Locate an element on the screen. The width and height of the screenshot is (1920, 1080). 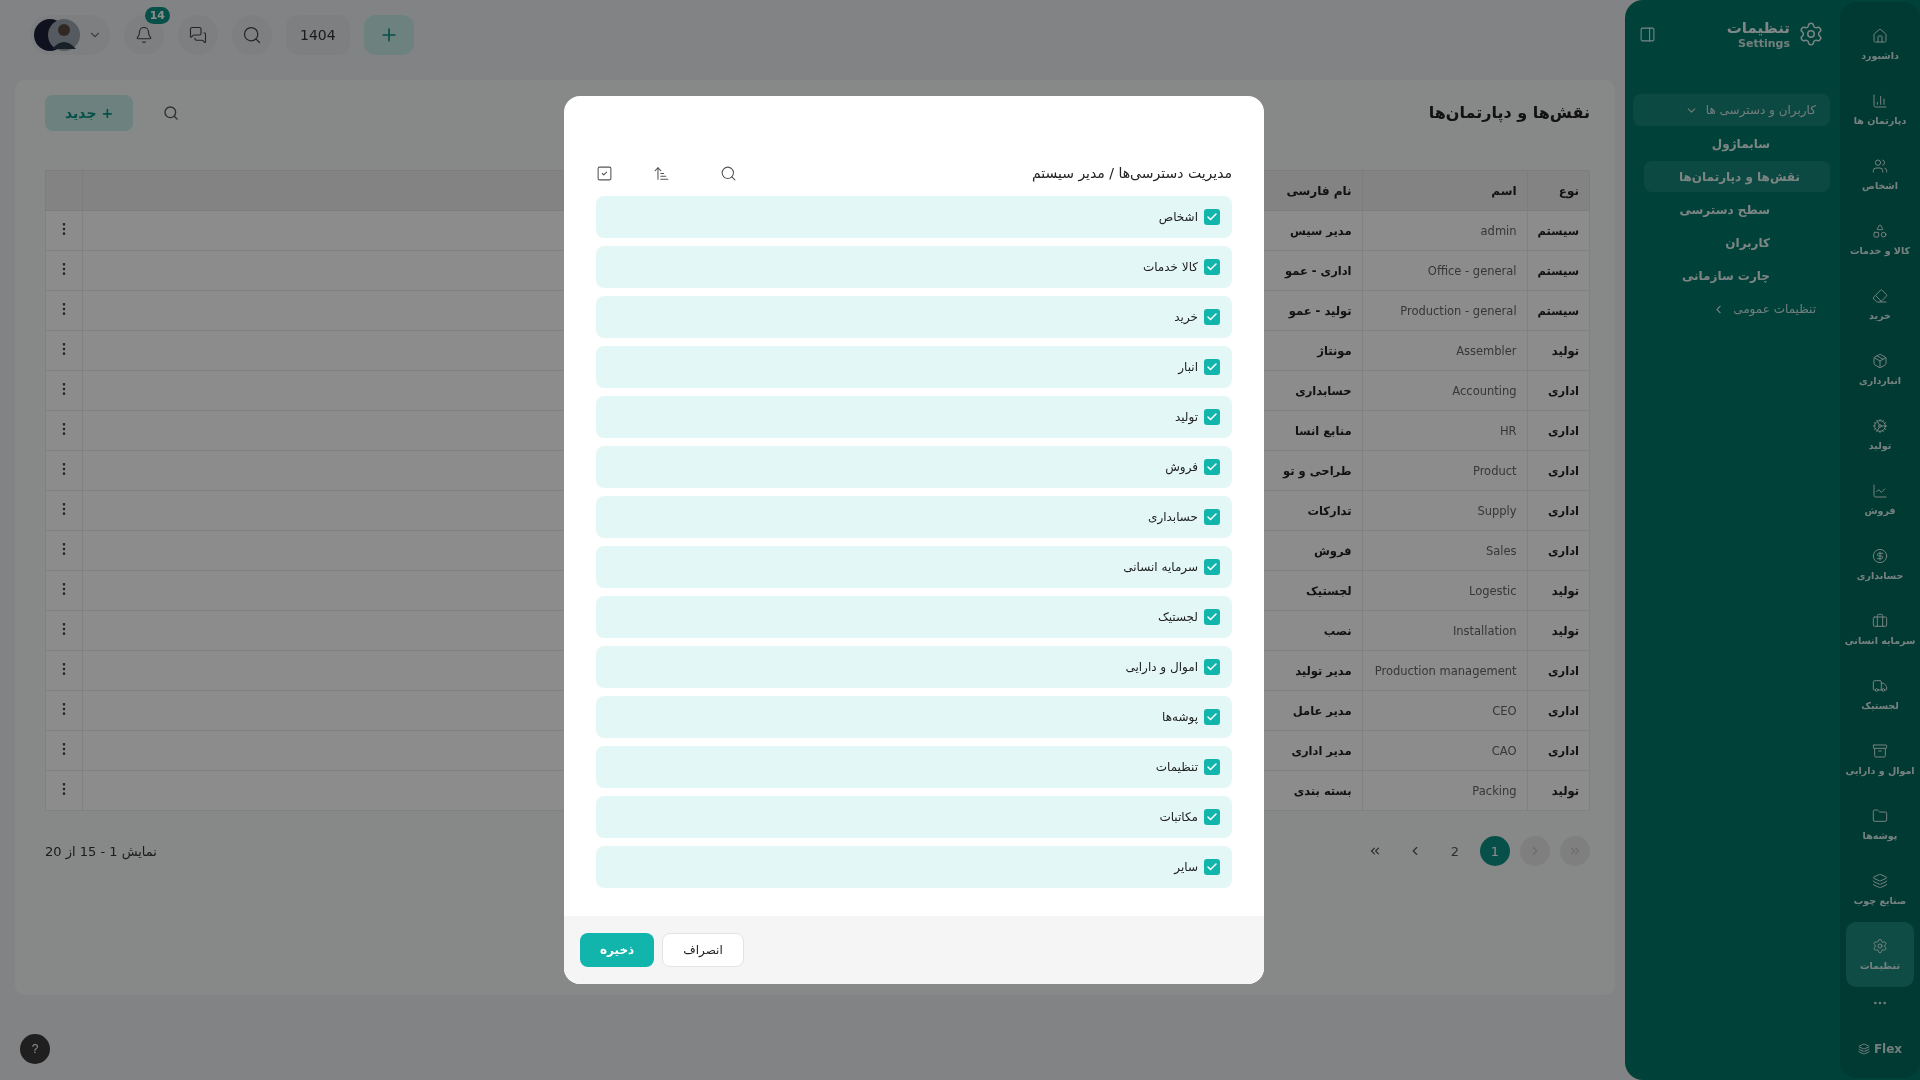
permission-label: حسابداری is located at coordinates (1173, 517).